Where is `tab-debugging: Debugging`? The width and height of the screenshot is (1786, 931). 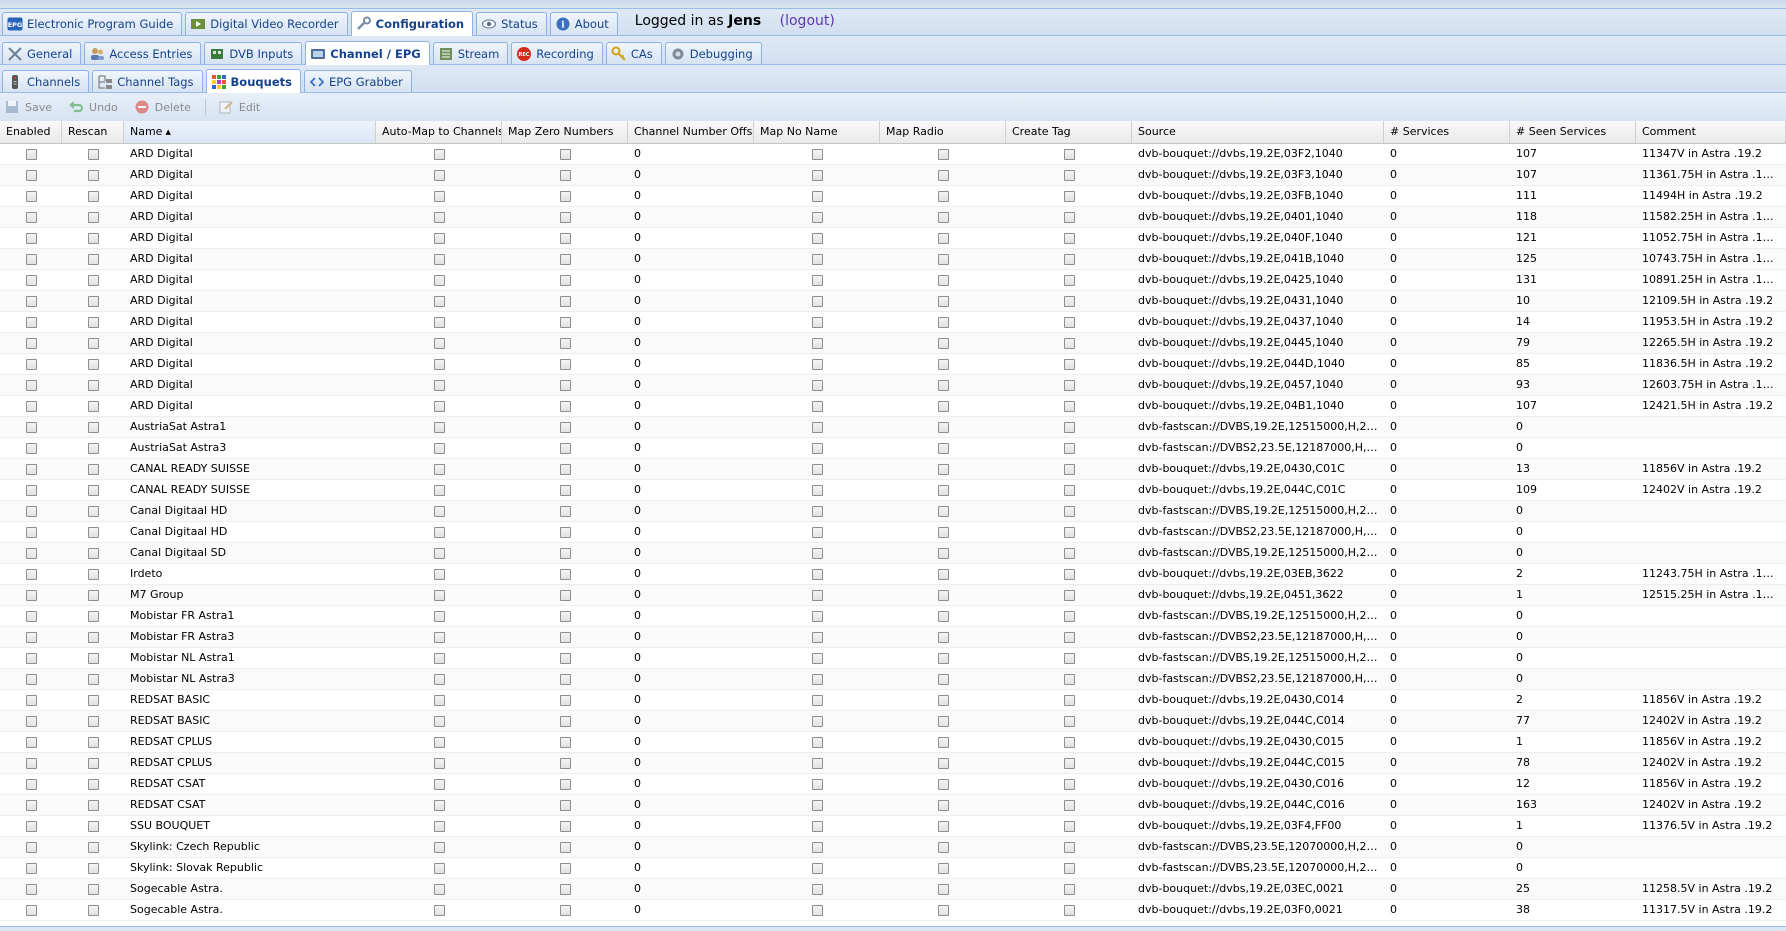
tab-debugging: Debugging is located at coordinates (713, 53).